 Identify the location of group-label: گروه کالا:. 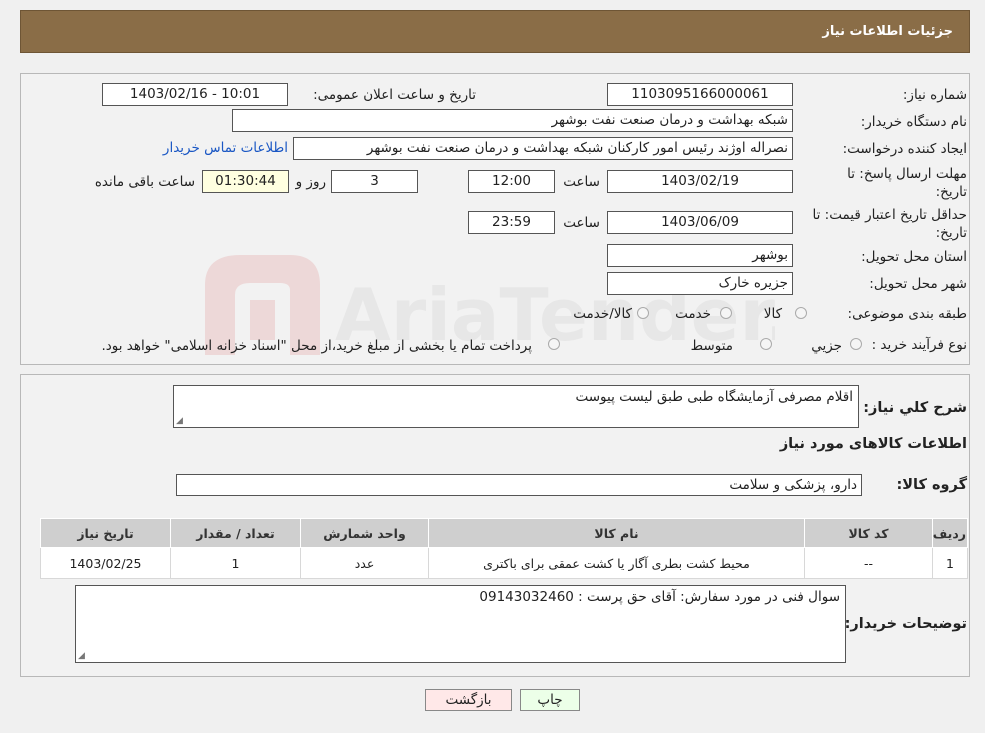
(931, 485).